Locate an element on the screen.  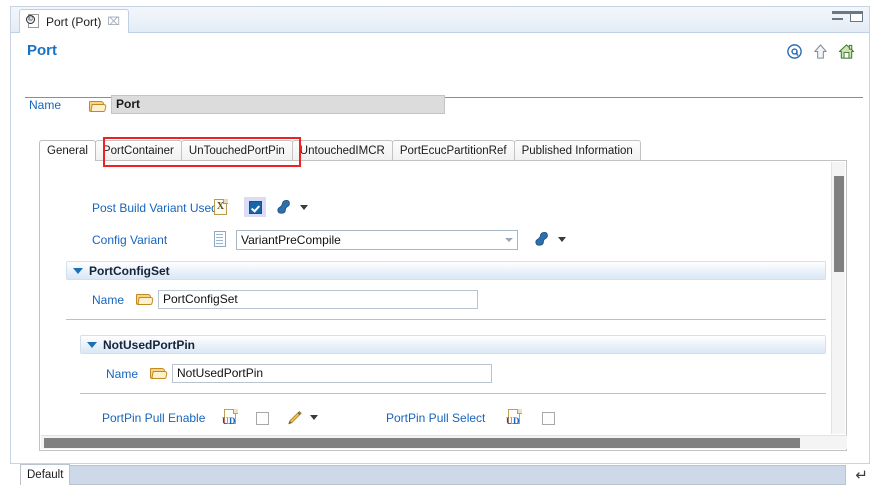
enter-arrow-icon: ↵ is located at coordinates (861, 475).